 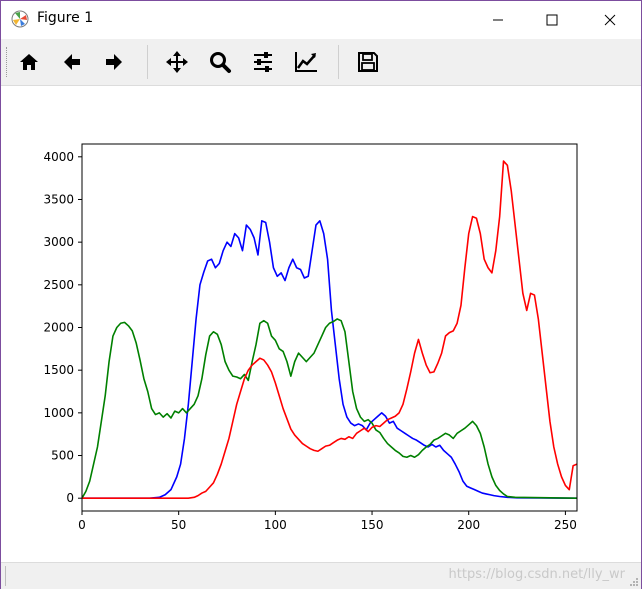 I want to click on y-tick-label: 2500, so click(x=58, y=285).